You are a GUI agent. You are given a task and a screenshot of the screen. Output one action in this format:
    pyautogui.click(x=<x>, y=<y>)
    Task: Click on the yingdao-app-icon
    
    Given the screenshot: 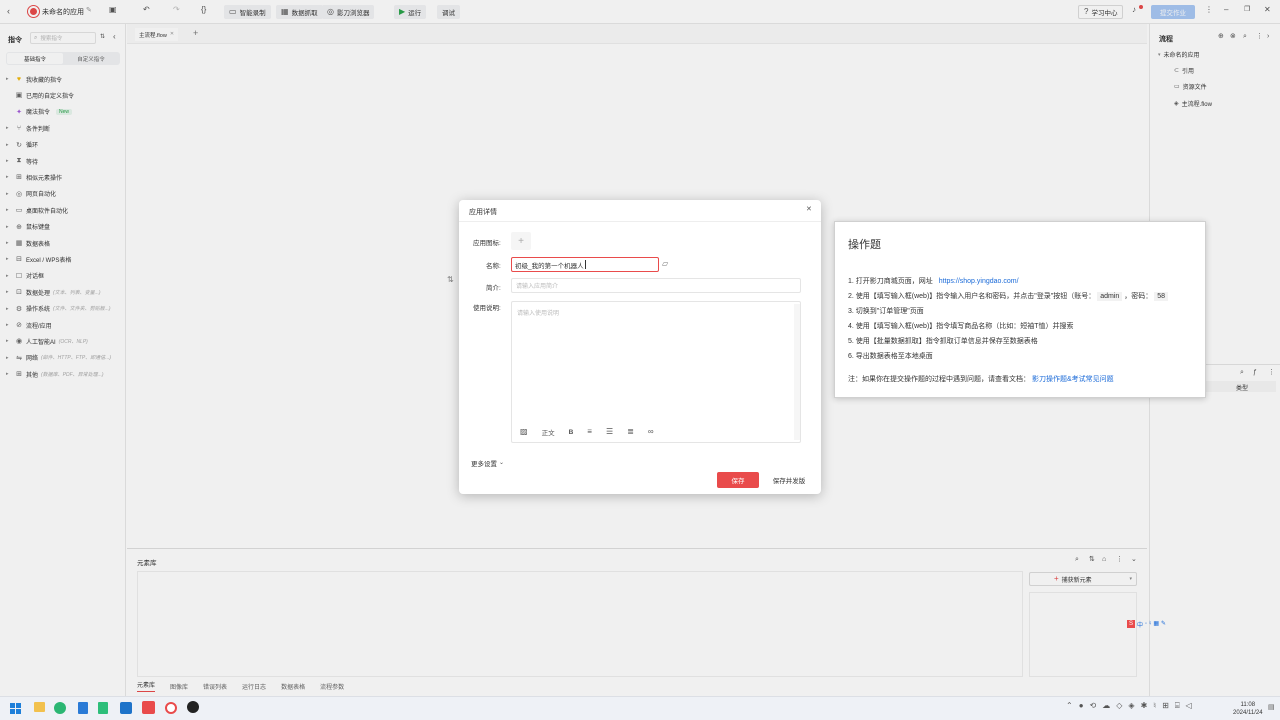 What is the action you would take?
    pyautogui.click(x=171, y=708)
    